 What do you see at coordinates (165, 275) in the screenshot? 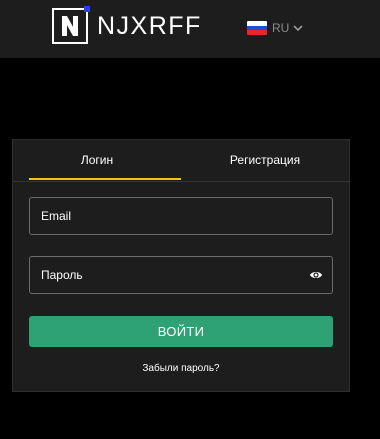
I see `password-input` at bounding box center [165, 275].